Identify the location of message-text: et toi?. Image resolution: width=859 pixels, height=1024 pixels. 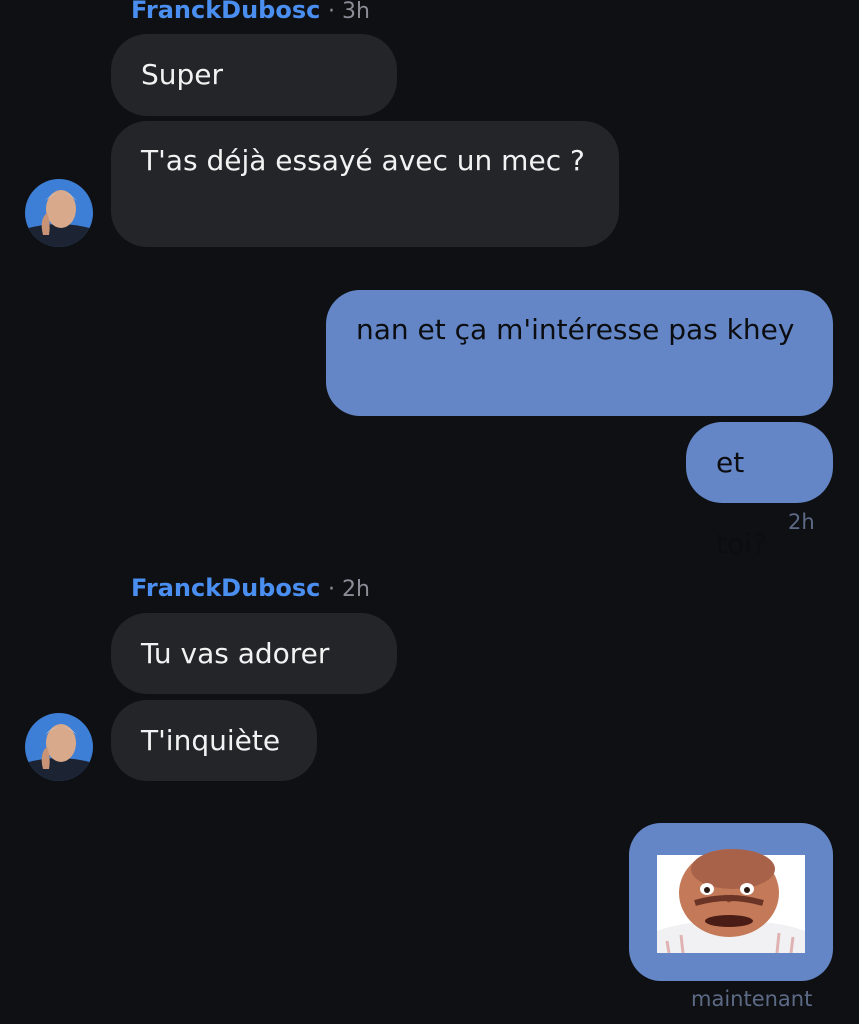
(741, 503).